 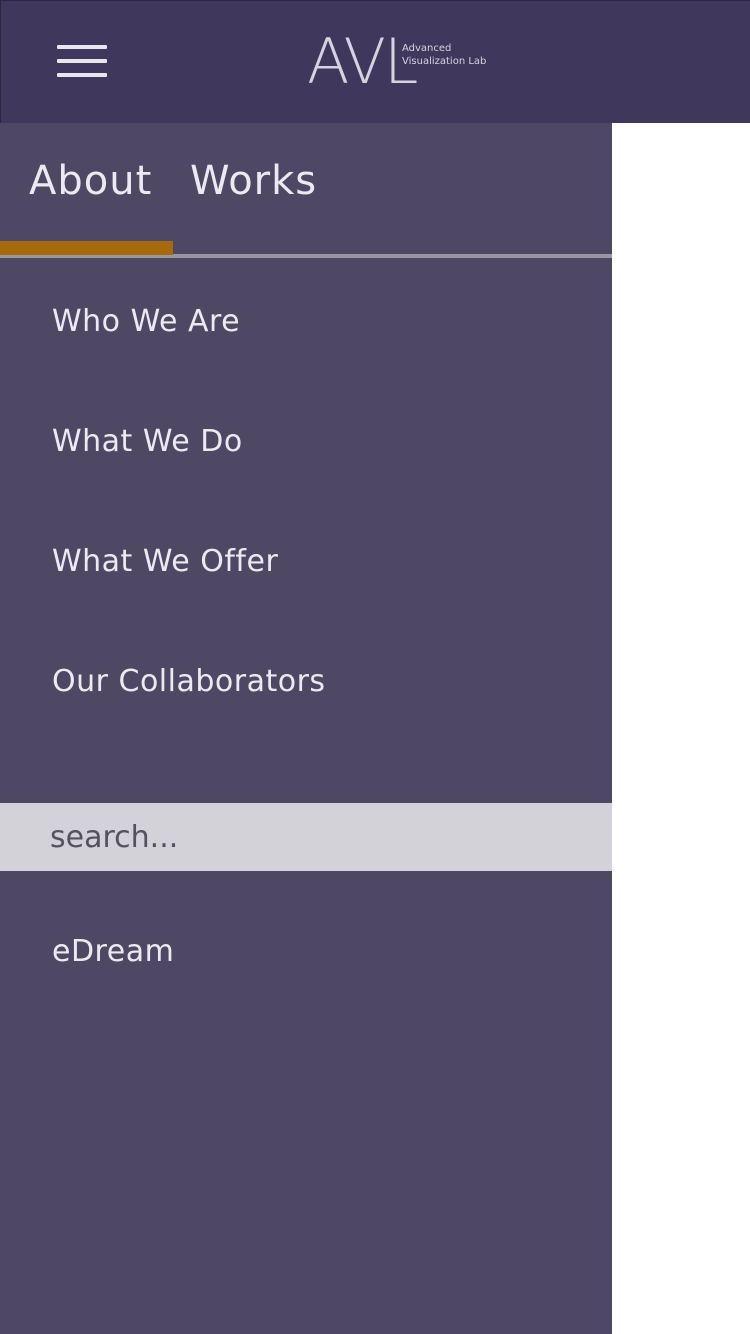 What do you see at coordinates (90, 181) in the screenshot?
I see `tab-about: About` at bounding box center [90, 181].